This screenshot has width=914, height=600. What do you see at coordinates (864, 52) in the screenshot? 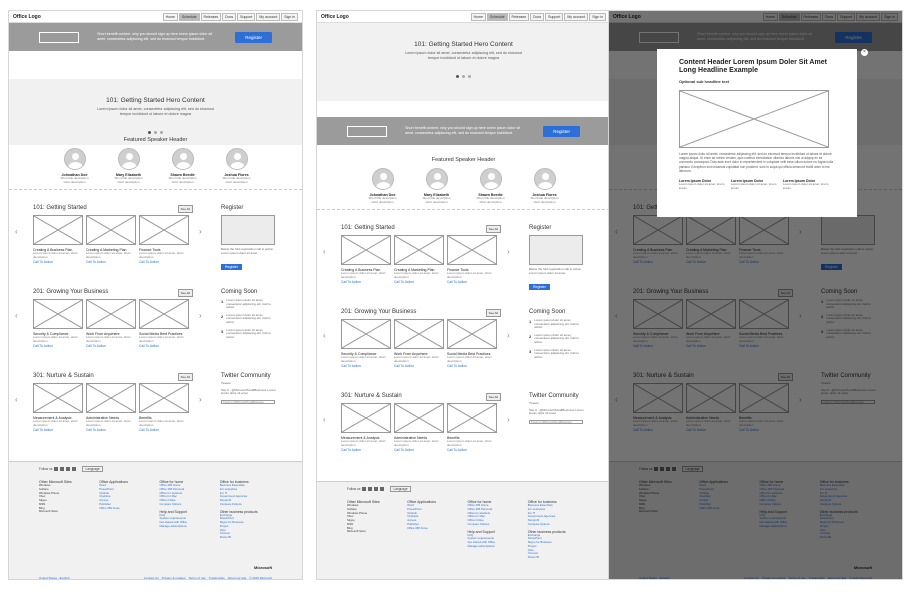
I see `close-icon: ×` at bounding box center [864, 52].